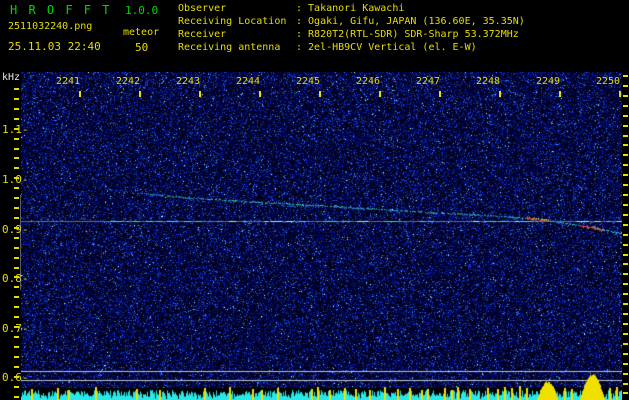 Image resolution: width=629 pixels, height=400 pixels. I want to click on x-tick-label: 2242, so click(128, 81).